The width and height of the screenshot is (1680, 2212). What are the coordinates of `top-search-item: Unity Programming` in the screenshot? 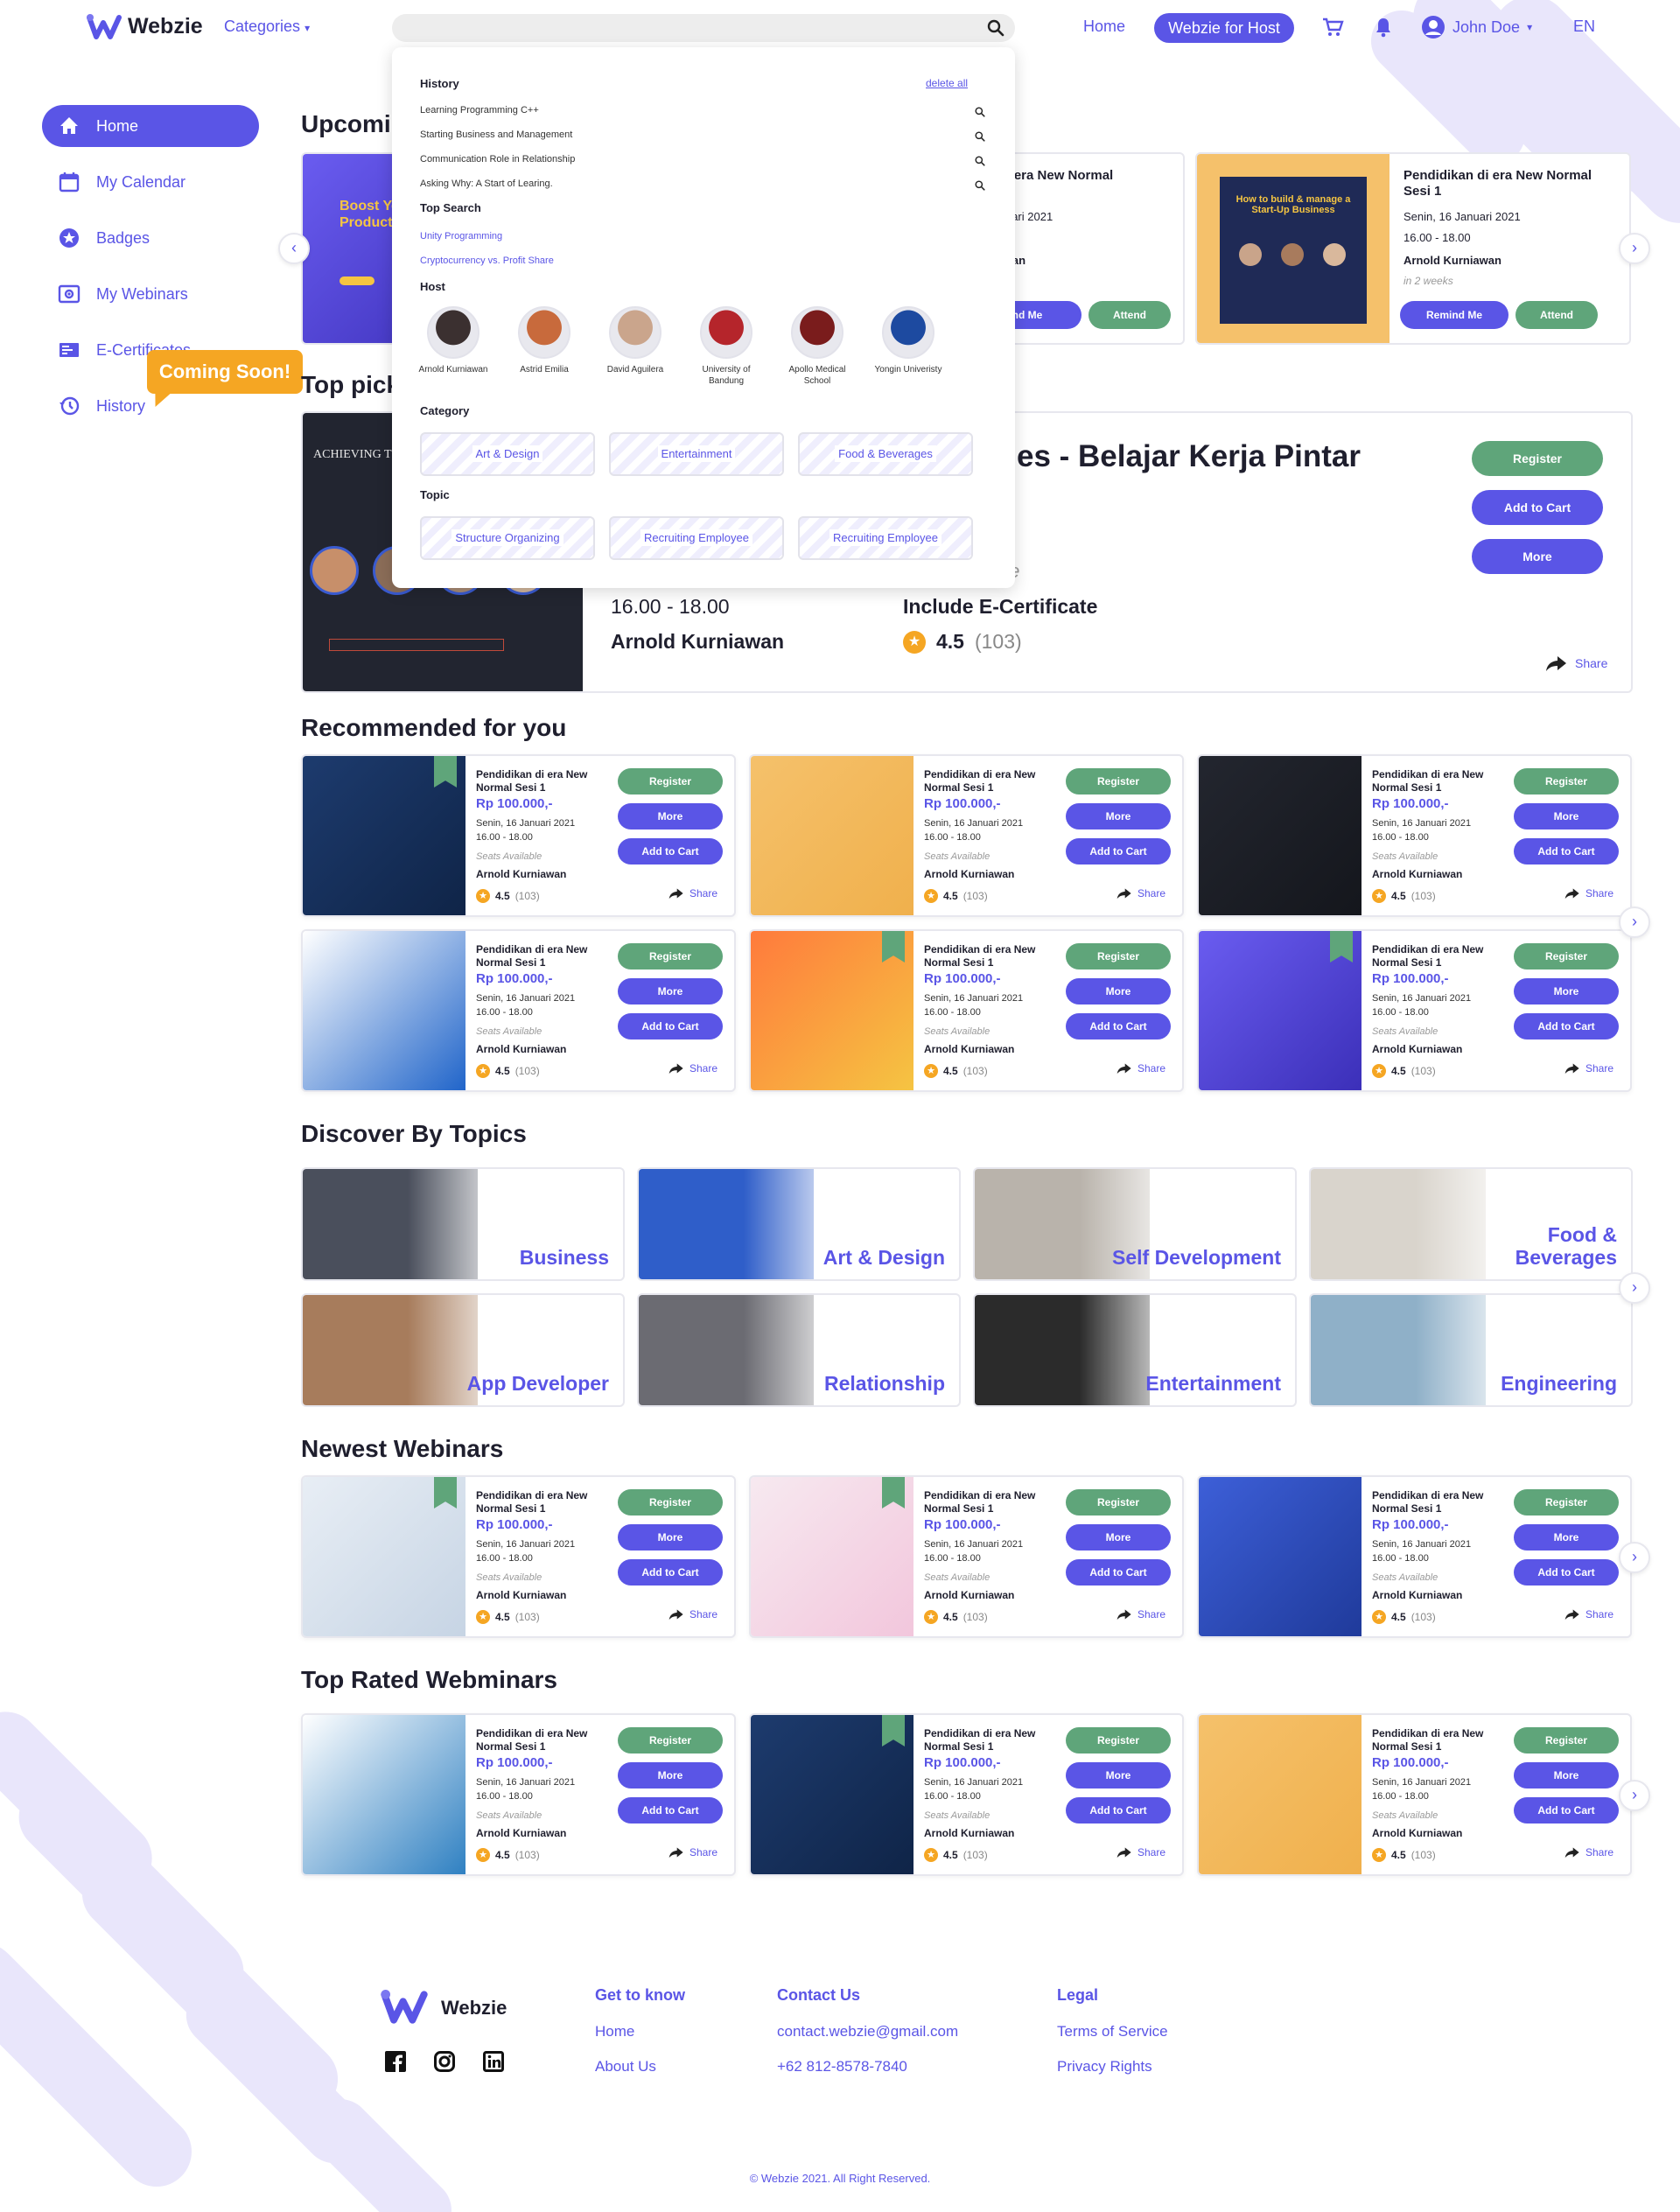 It's located at (461, 236).